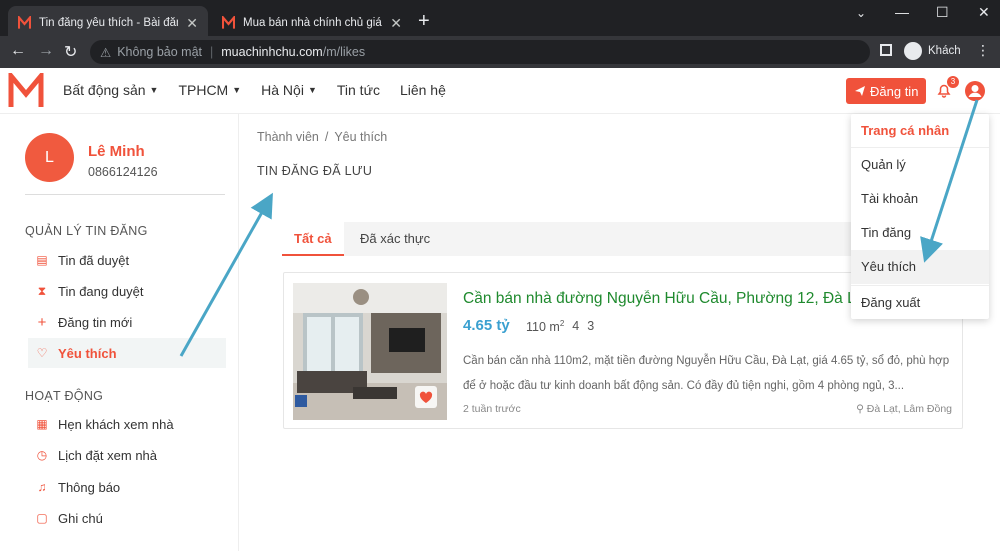  Describe the element at coordinates (127, 455) in the screenshot. I see `sidebar-item-schedule: ◷ Lịch đặt xem nhà` at that location.